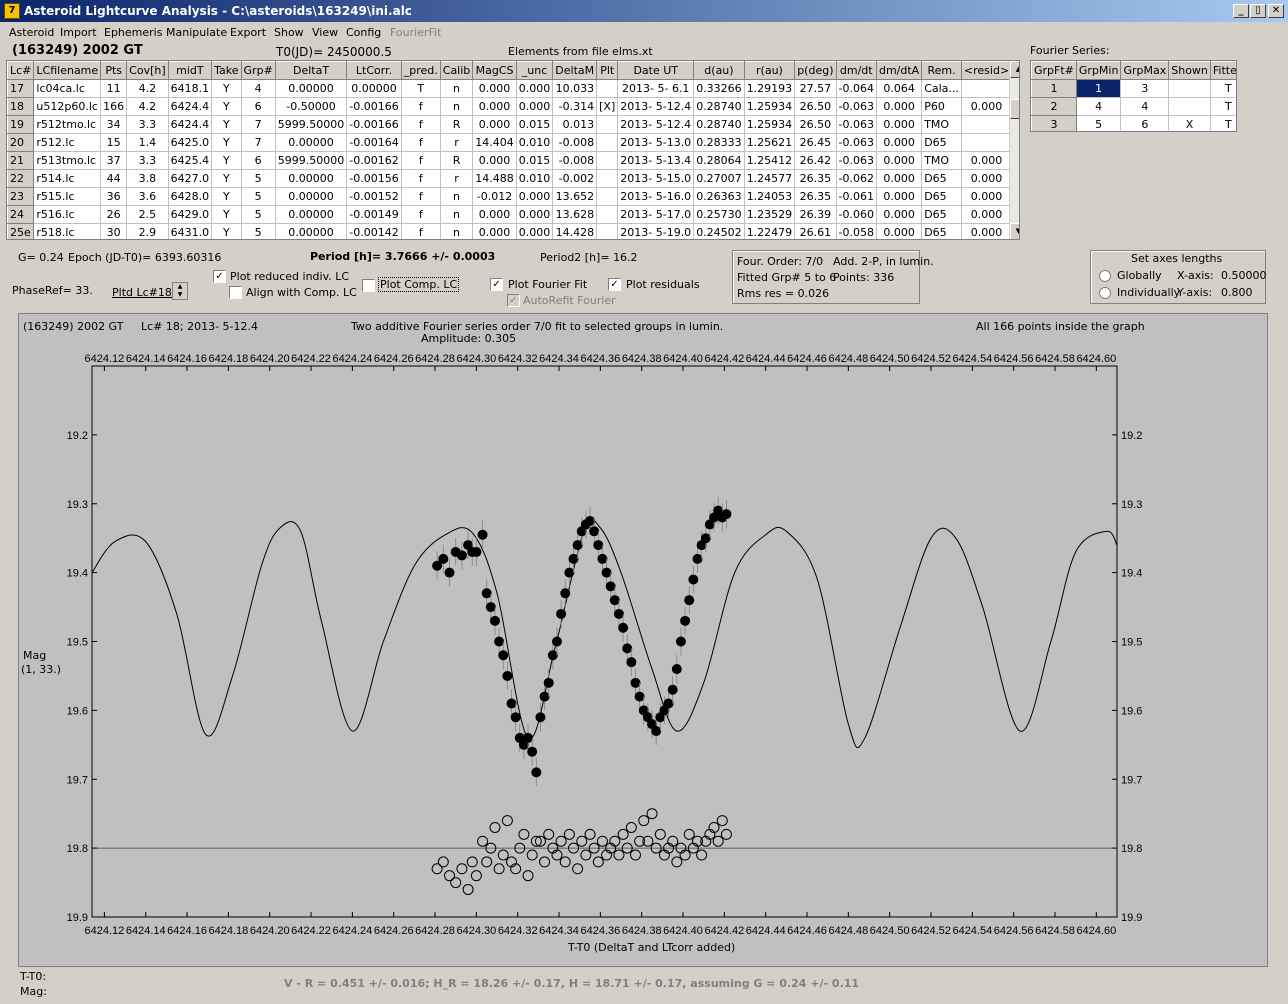  I want to click on close-button: ✕, so click(1276, 11).